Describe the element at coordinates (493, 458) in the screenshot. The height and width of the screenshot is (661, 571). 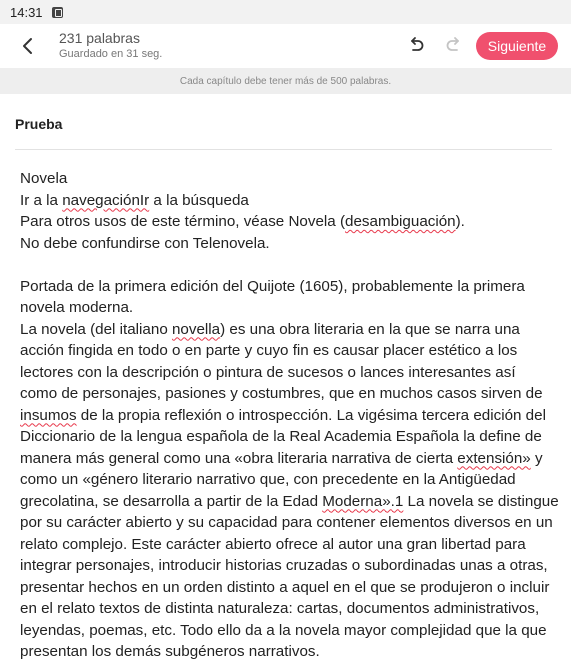
I see `spelling-error: extensión»` at that location.